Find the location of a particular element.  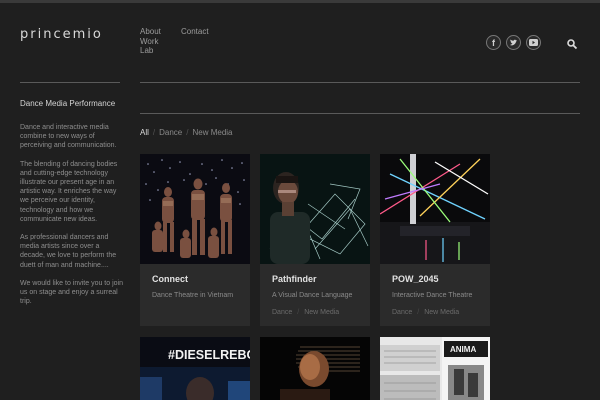

connect-thumbnail is located at coordinates (195, 209).